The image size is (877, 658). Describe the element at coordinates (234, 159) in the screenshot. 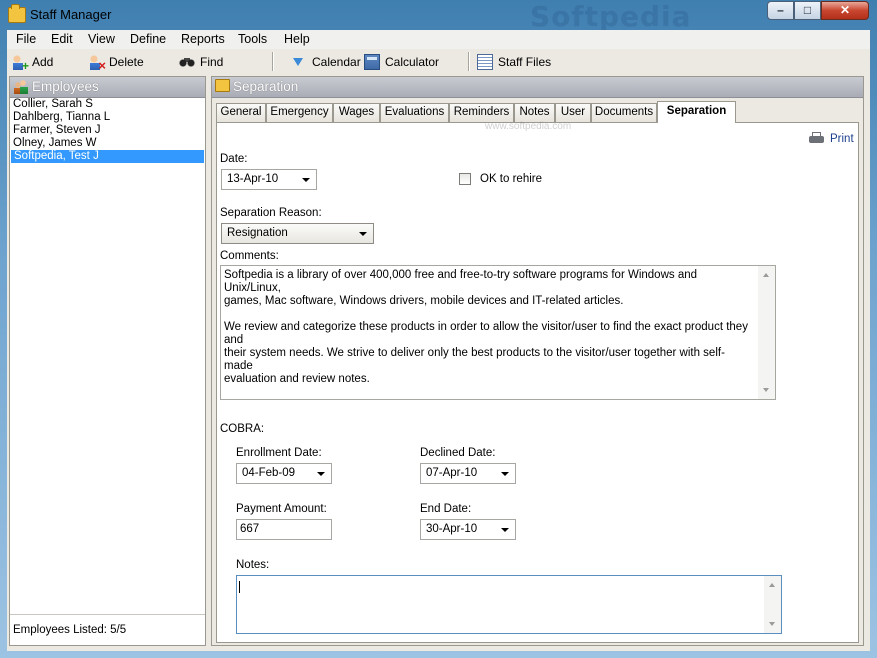

I see `date-label: Date:` at that location.